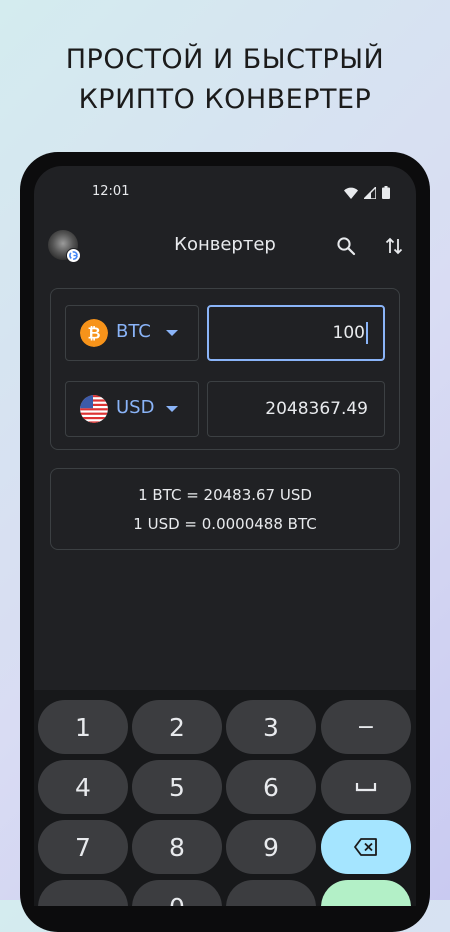 Image resolution: width=450 pixels, height=932 pixels. I want to click on from-currency-selector: ₿ BTC, so click(132, 333).